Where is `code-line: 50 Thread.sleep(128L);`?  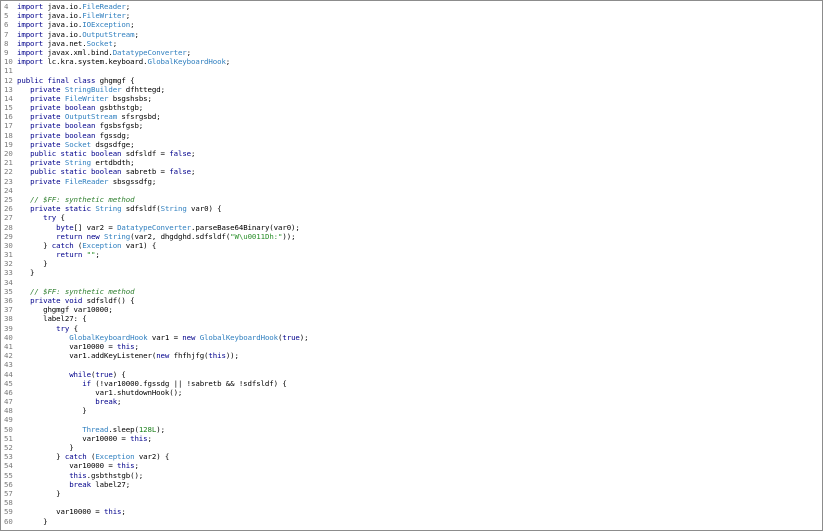
code-line: 50 Thread.sleep(128L); is located at coordinates (156, 429).